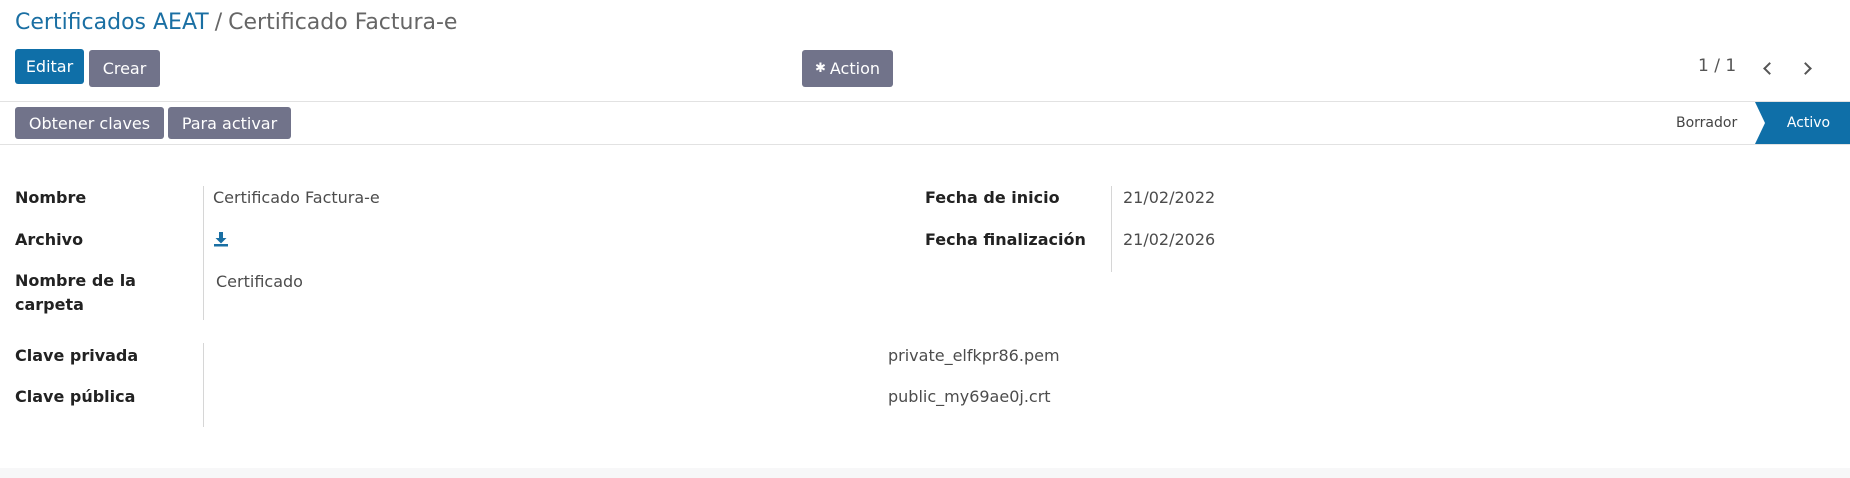 This screenshot has width=1850, height=478. I want to click on breadcrumb-current: Certificado Factura-e, so click(343, 22).